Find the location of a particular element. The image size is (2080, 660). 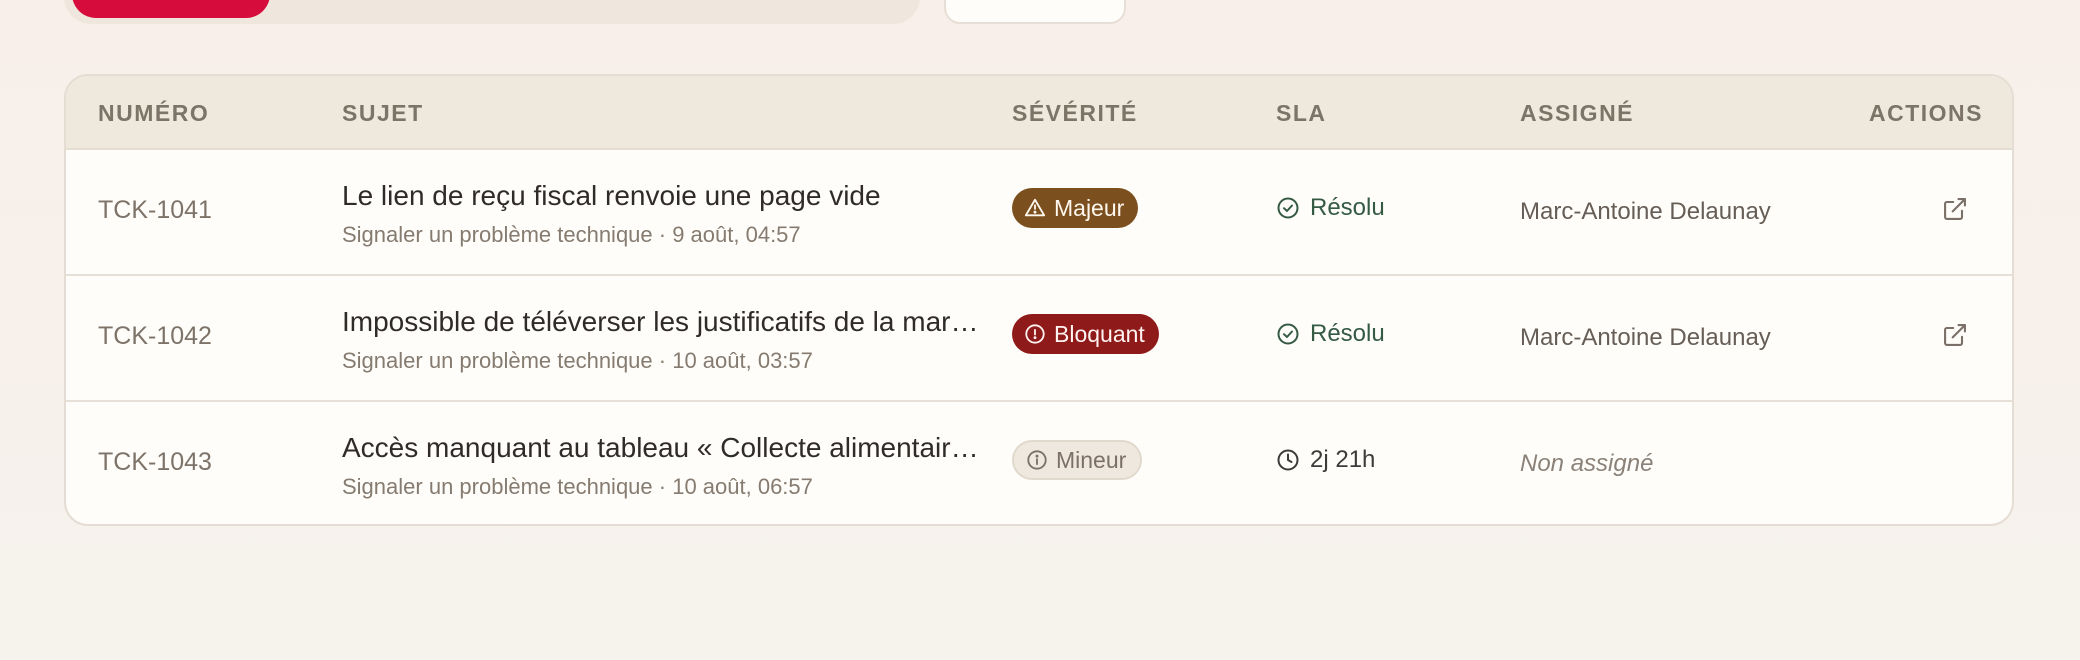

severity-label: Mineur is located at coordinates (1091, 459).